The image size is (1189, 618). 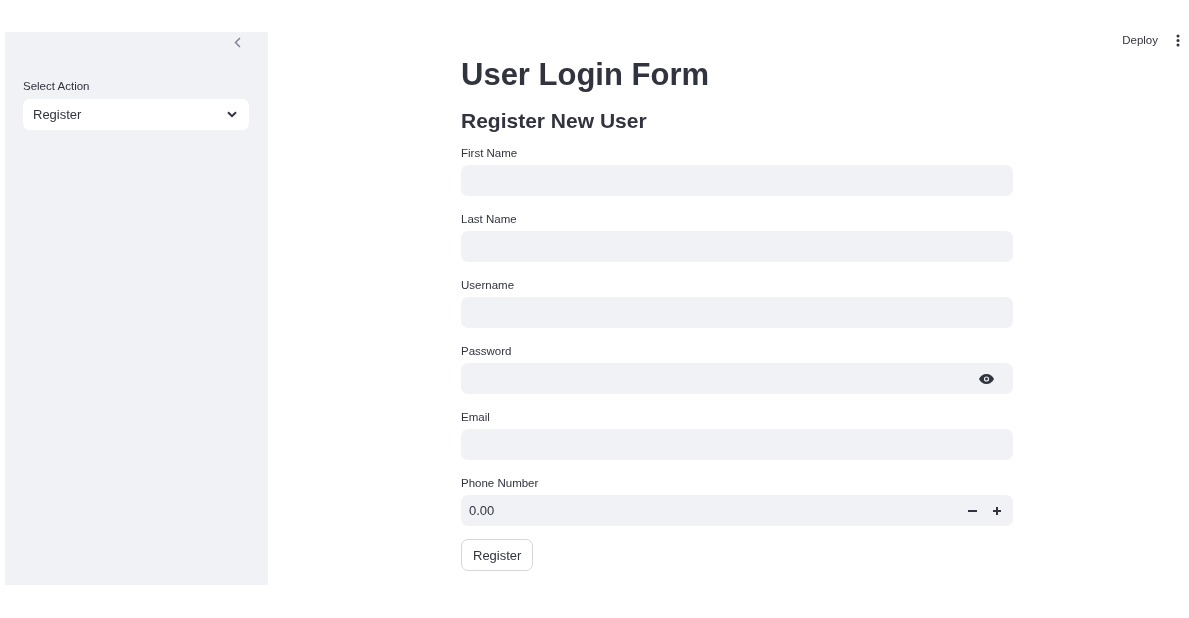 What do you see at coordinates (487, 351) in the screenshot?
I see `field-label: Password` at bounding box center [487, 351].